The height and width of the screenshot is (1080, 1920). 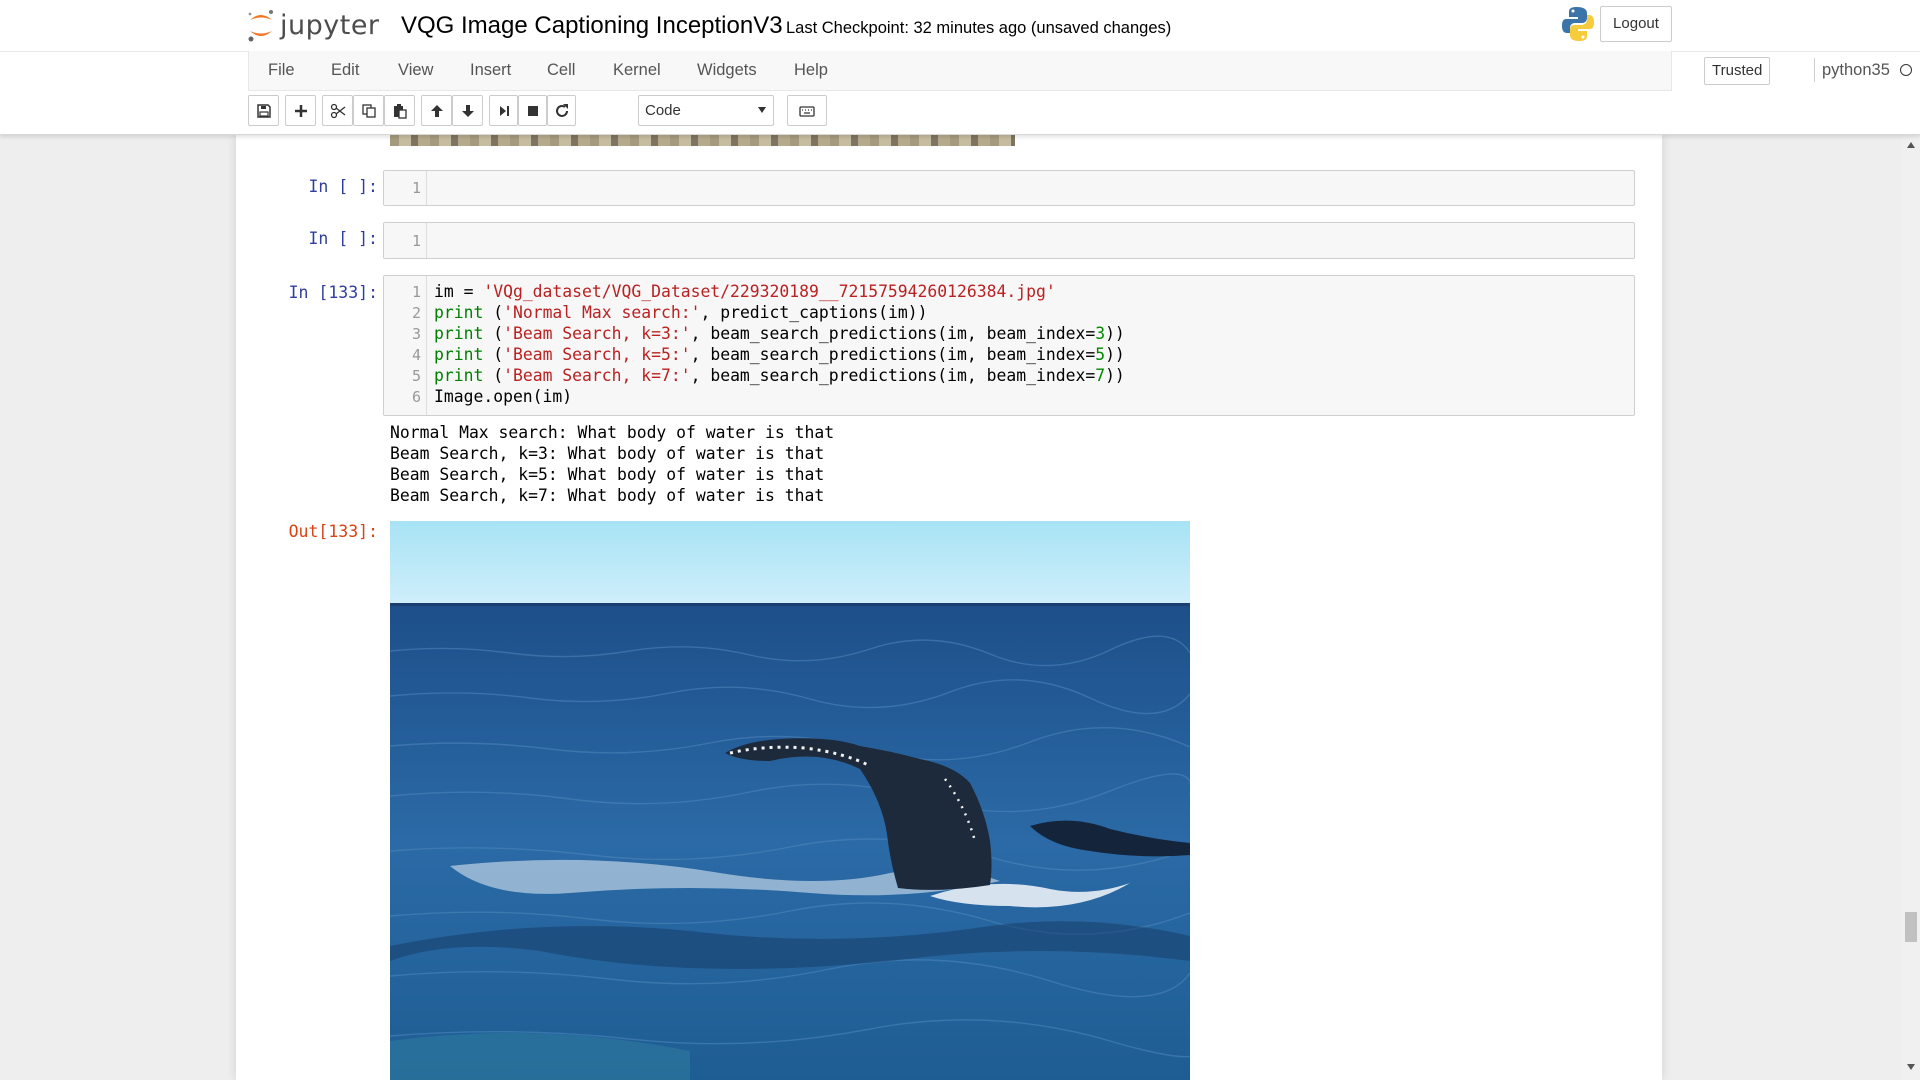 I want to click on input-prompt: In [ ]:, so click(x=343, y=186).